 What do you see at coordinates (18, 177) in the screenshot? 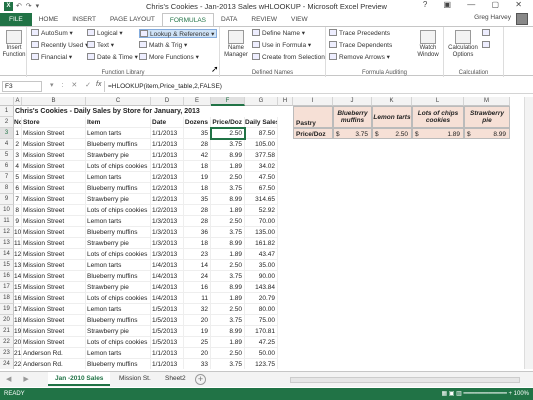
I see `cell: 5` at bounding box center [18, 177].